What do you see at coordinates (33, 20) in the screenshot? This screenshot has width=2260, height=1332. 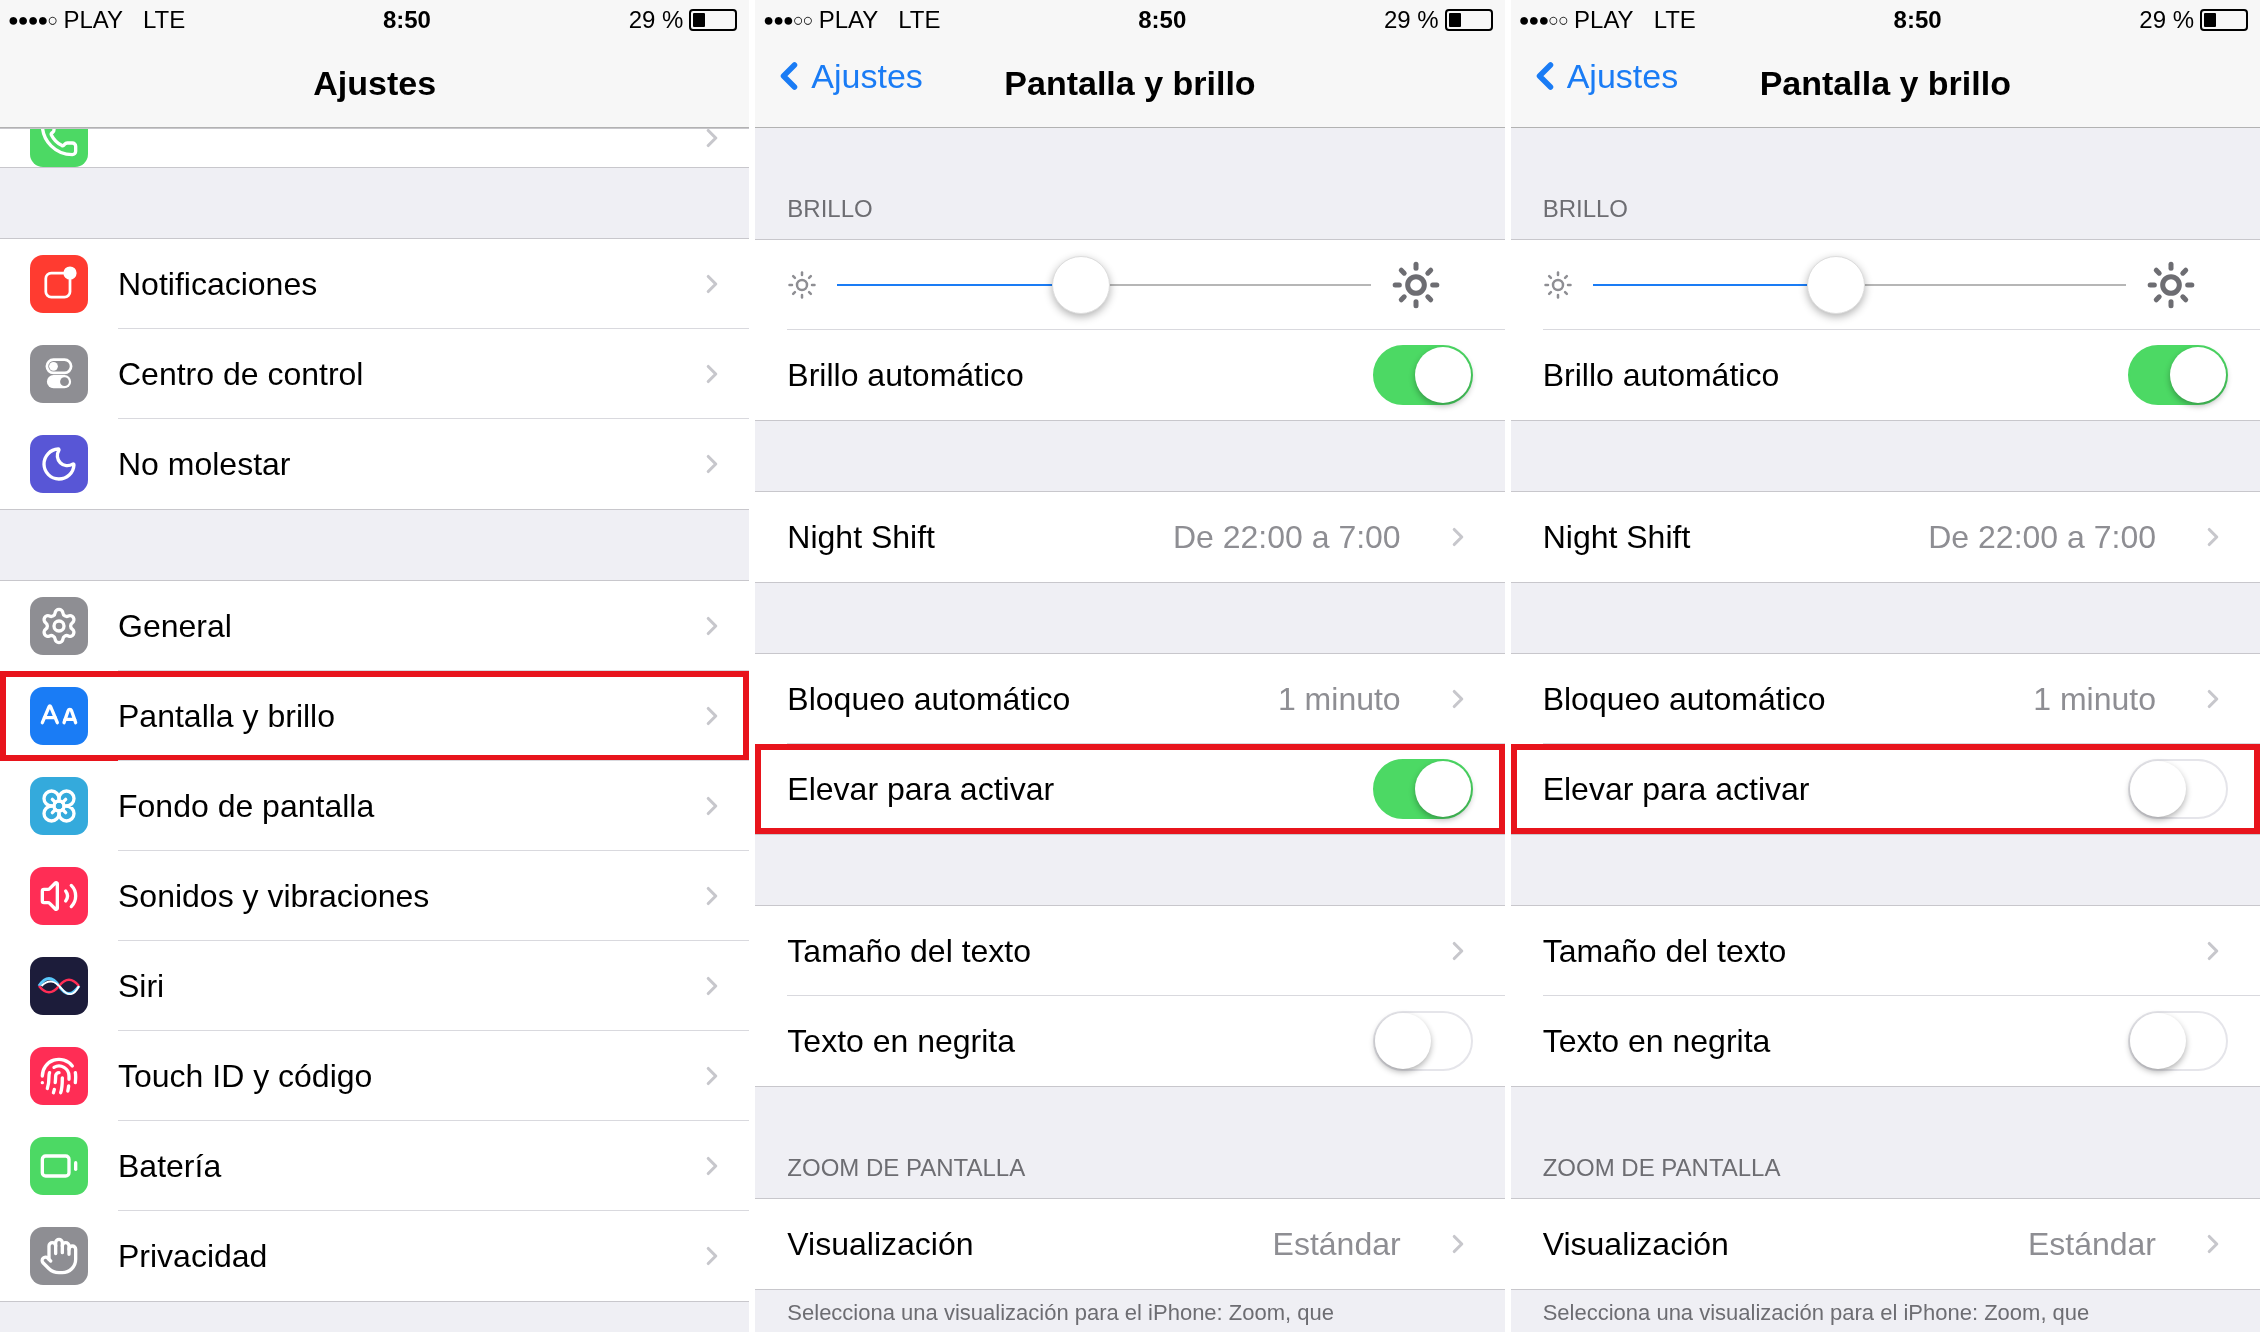 I see `signal-indicator: ●●●●○` at bounding box center [33, 20].